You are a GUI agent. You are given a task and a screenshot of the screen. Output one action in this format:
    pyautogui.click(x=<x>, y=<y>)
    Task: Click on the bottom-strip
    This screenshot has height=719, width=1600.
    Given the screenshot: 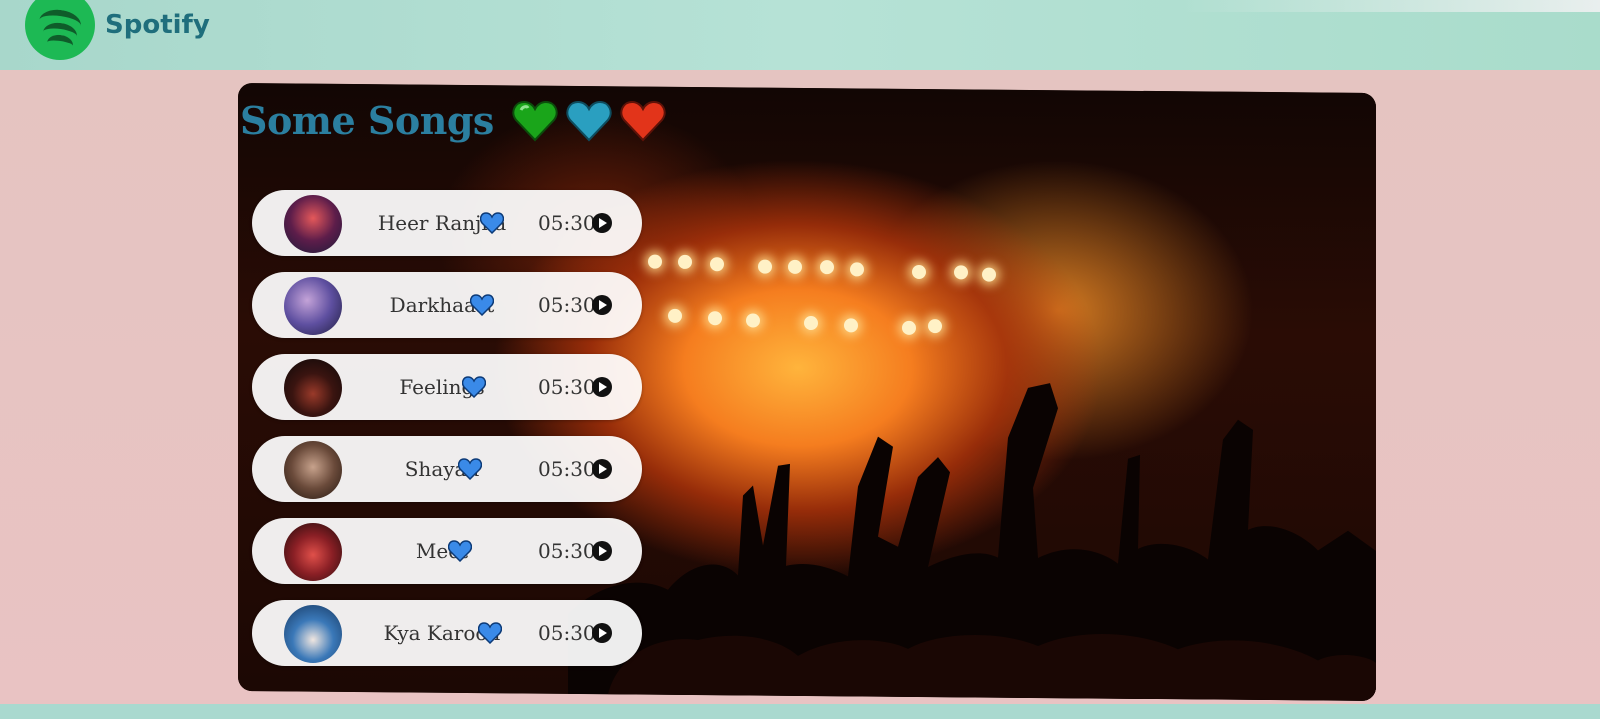 What is the action you would take?
    pyautogui.click(x=800, y=711)
    